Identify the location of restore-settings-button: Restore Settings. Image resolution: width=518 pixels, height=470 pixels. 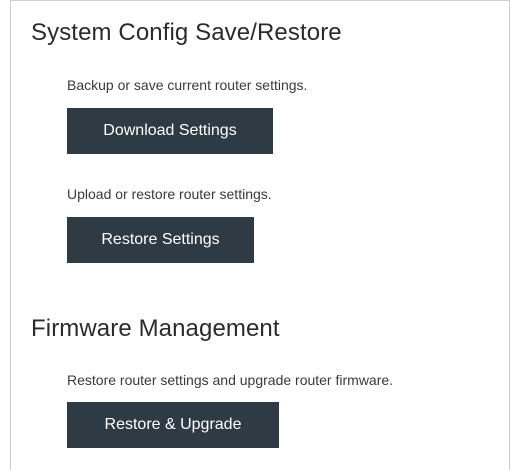
(160, 240).